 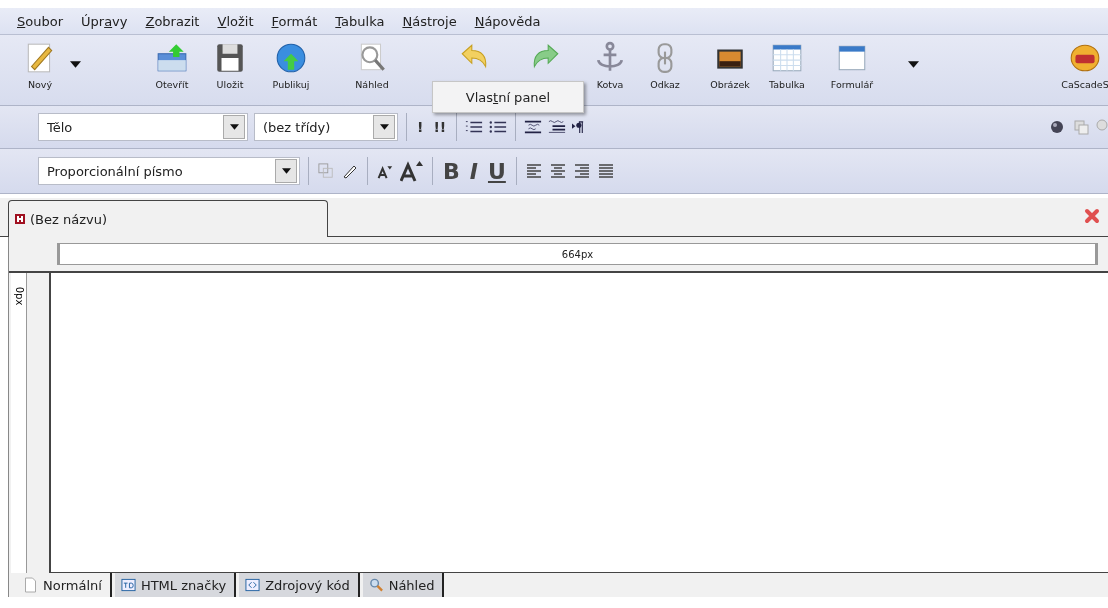 What do you see at coordinates (172, 62) in the screenshot?
I see `toolbar-button: Otevřít` at bounding box center [172, 62].